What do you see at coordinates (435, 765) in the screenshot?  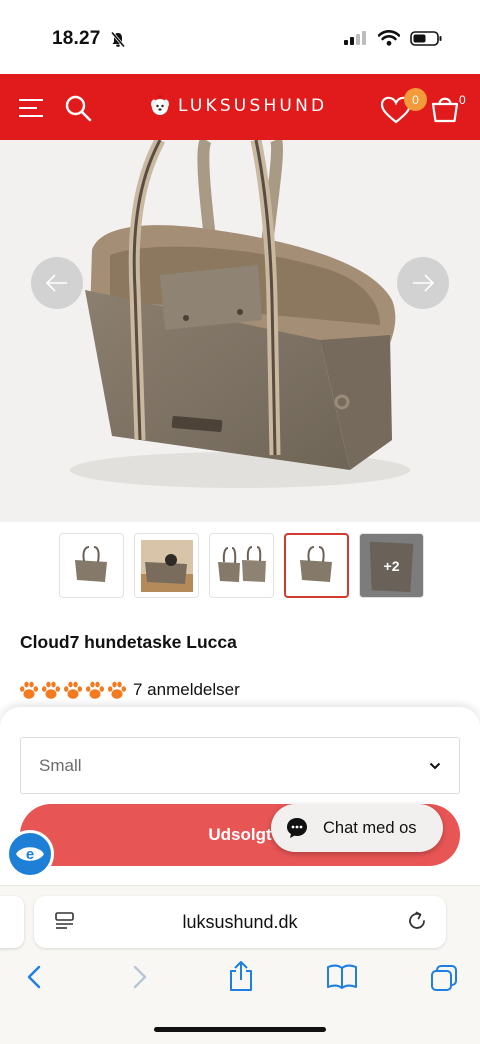 I see `chevron-down-icon` at bounding box center [435, 765].